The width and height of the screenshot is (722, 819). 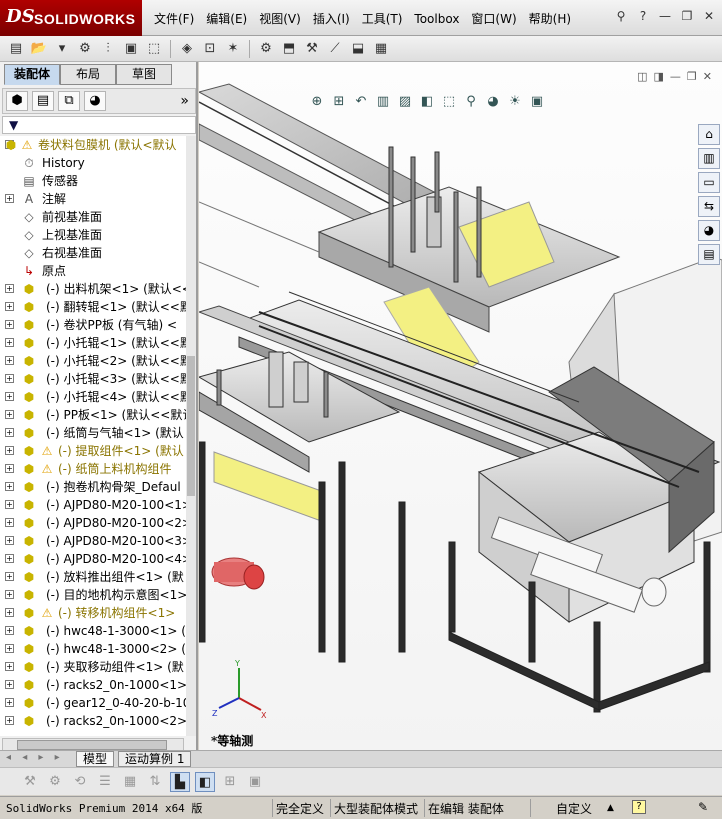 I want to click on hide-show-icon: ⚲, so click(x=471, y=102).